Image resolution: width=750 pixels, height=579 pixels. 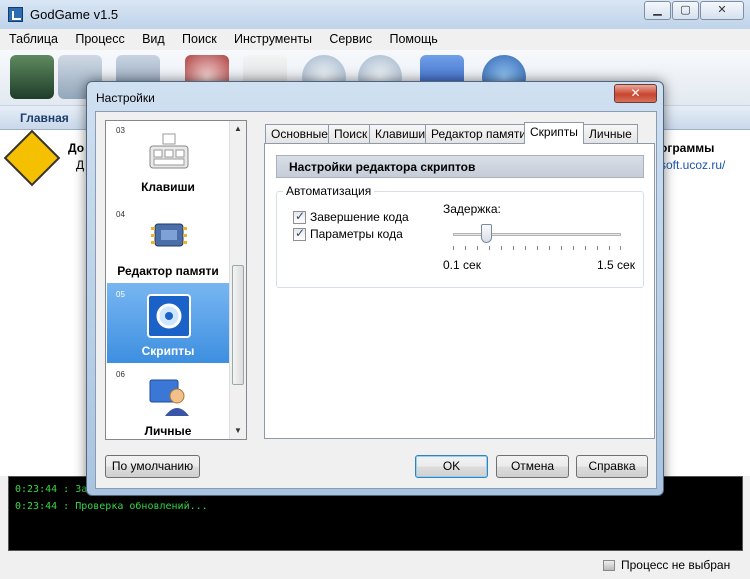 What do you see at coordinates (238, 129) in the screenshot?
I see `scroll-up-arrow-icon: ▲` at bounding box center [238, 129].